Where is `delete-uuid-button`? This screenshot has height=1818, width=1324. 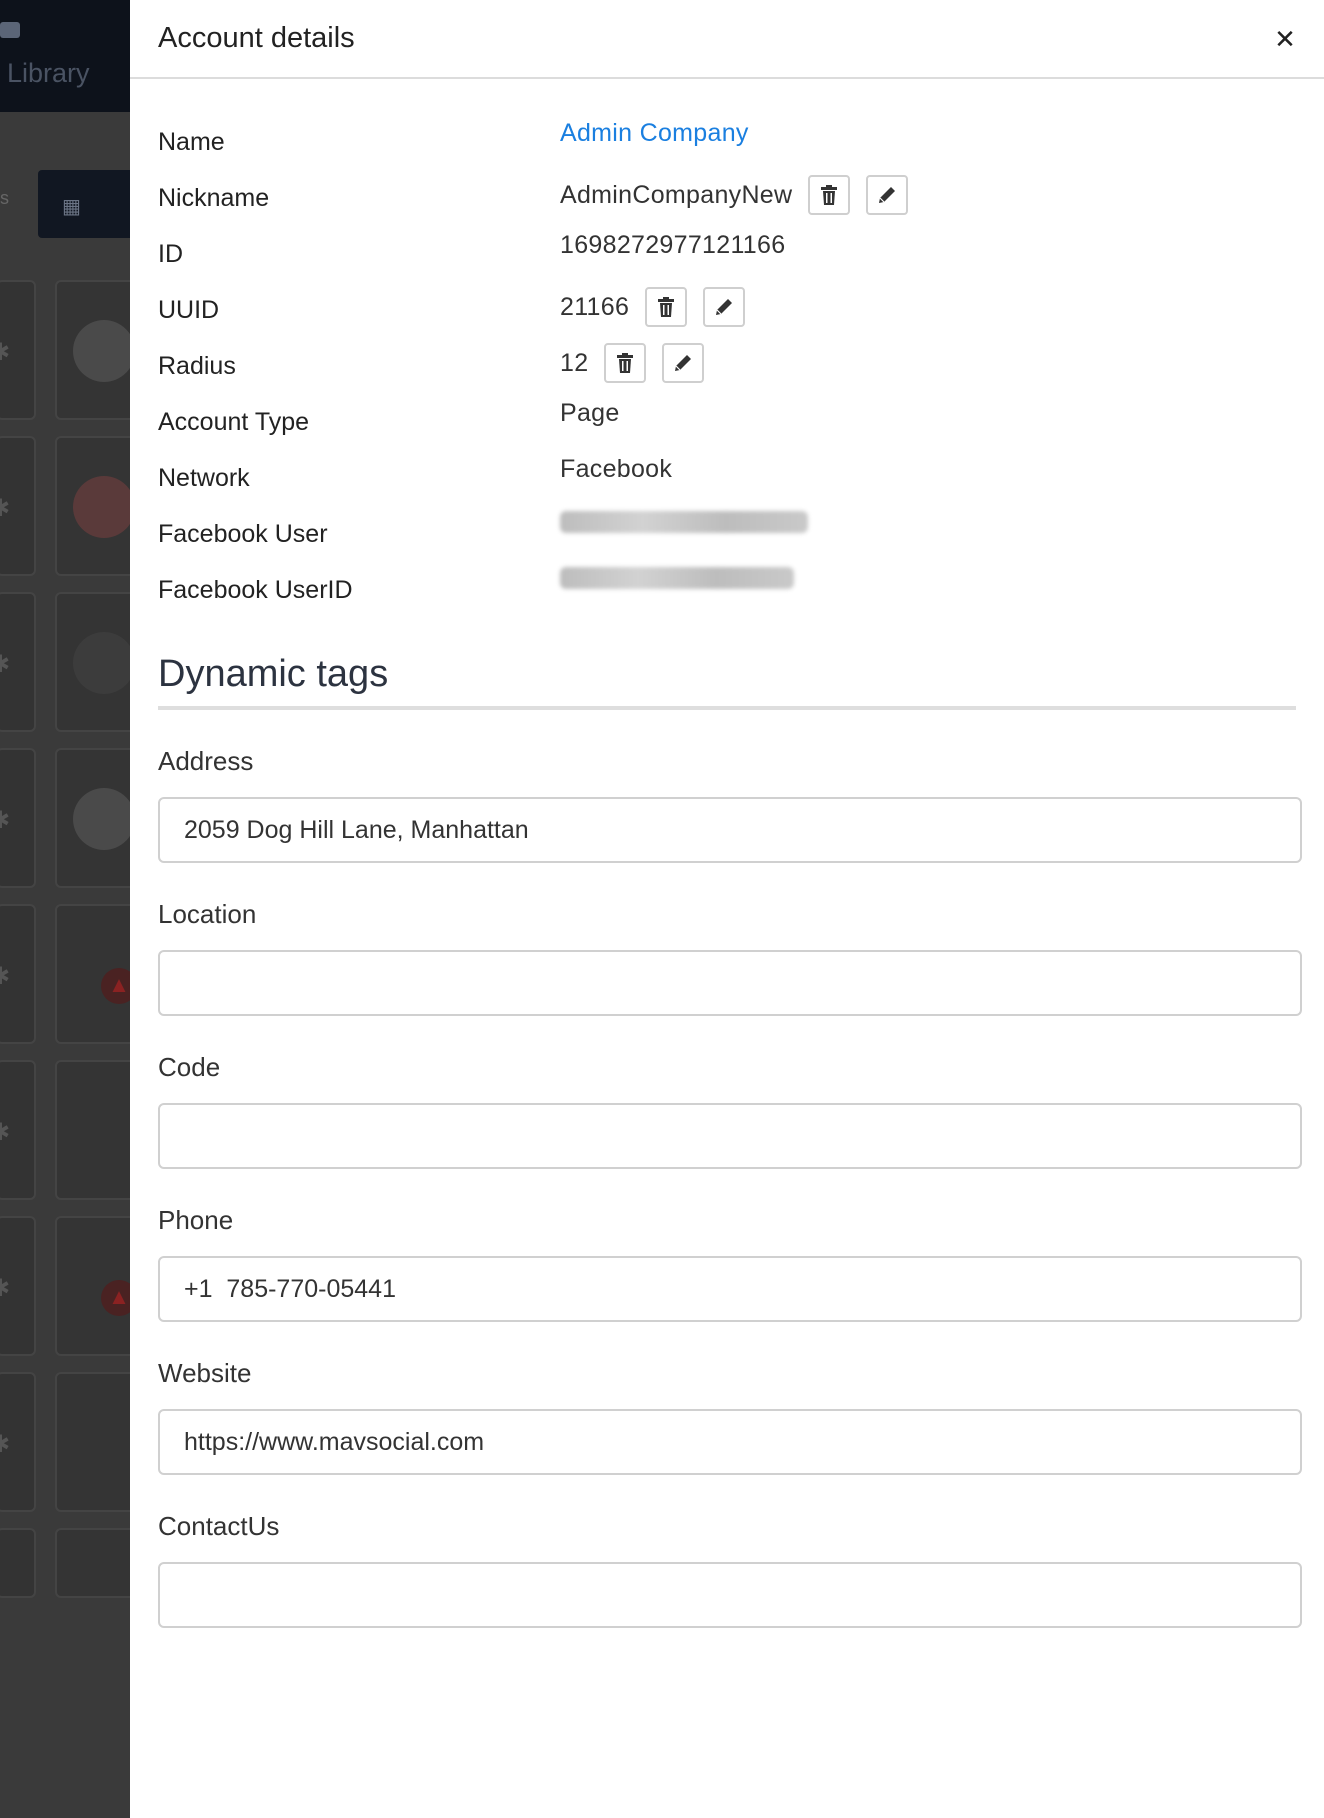
delete-uuid-button is located at coordinates (666, 307).